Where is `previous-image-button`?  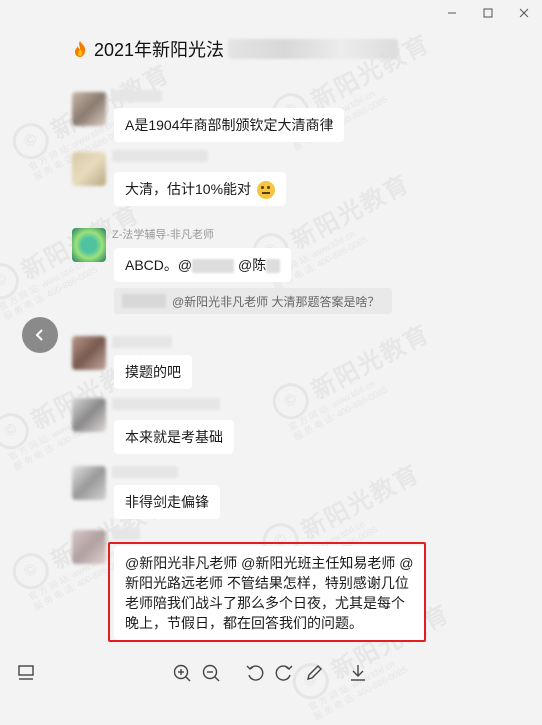
previous-image-button is located at coordinates (40, 335).